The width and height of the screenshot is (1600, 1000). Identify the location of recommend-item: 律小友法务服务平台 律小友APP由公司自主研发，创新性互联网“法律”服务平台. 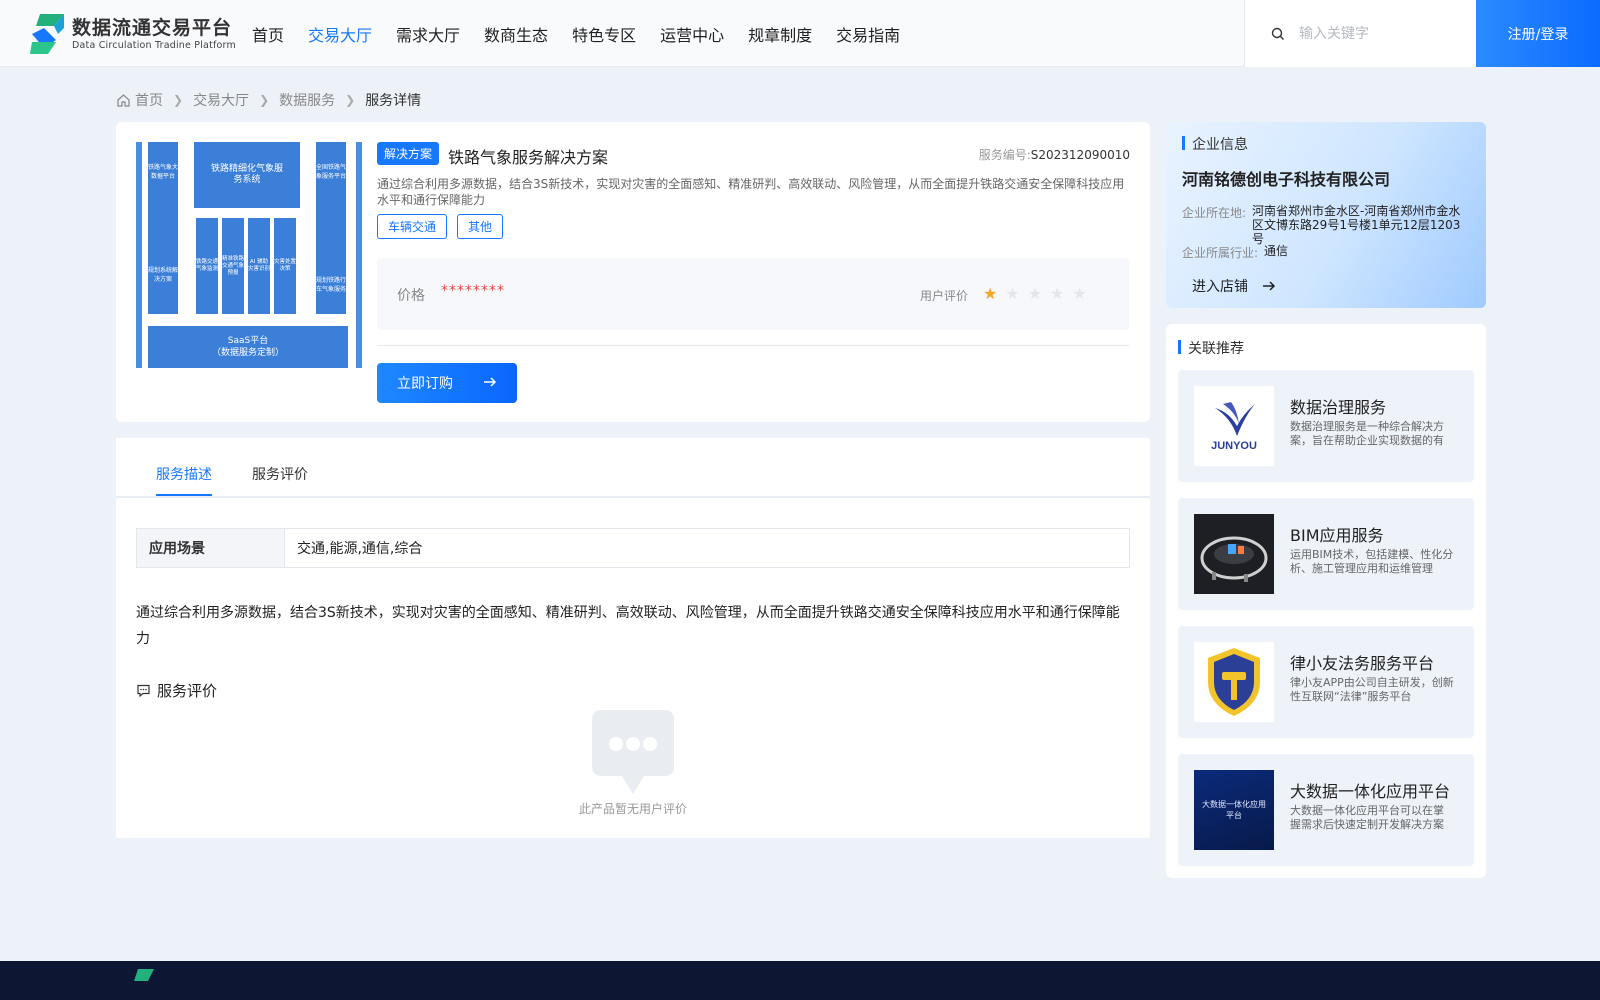
(1326, 682).